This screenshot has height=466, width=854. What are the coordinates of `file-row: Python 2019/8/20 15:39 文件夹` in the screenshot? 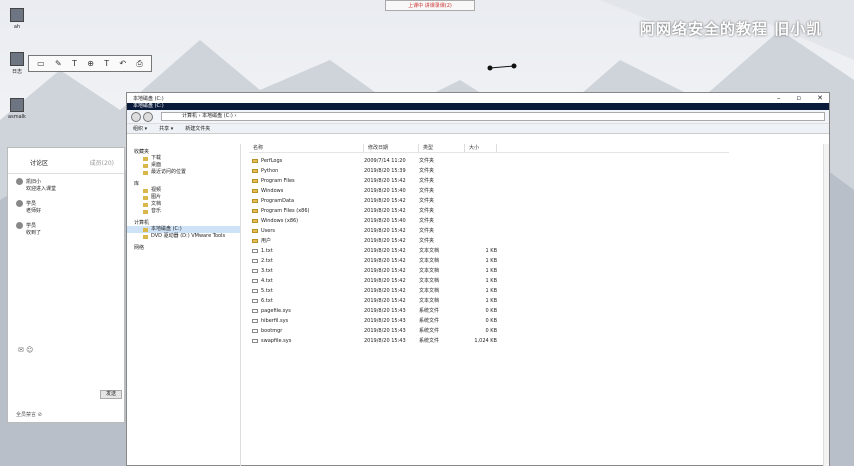 It's located at (489, 171).